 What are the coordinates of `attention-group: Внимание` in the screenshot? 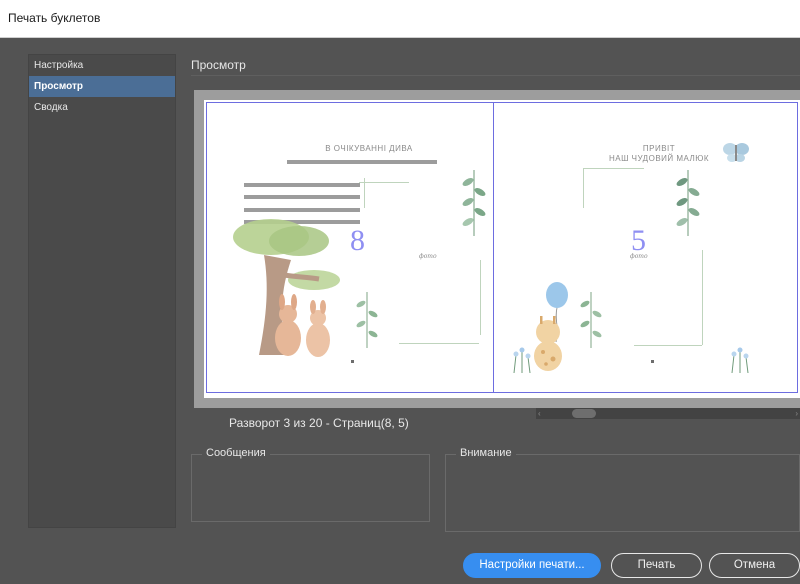 It's located at (622, 489).